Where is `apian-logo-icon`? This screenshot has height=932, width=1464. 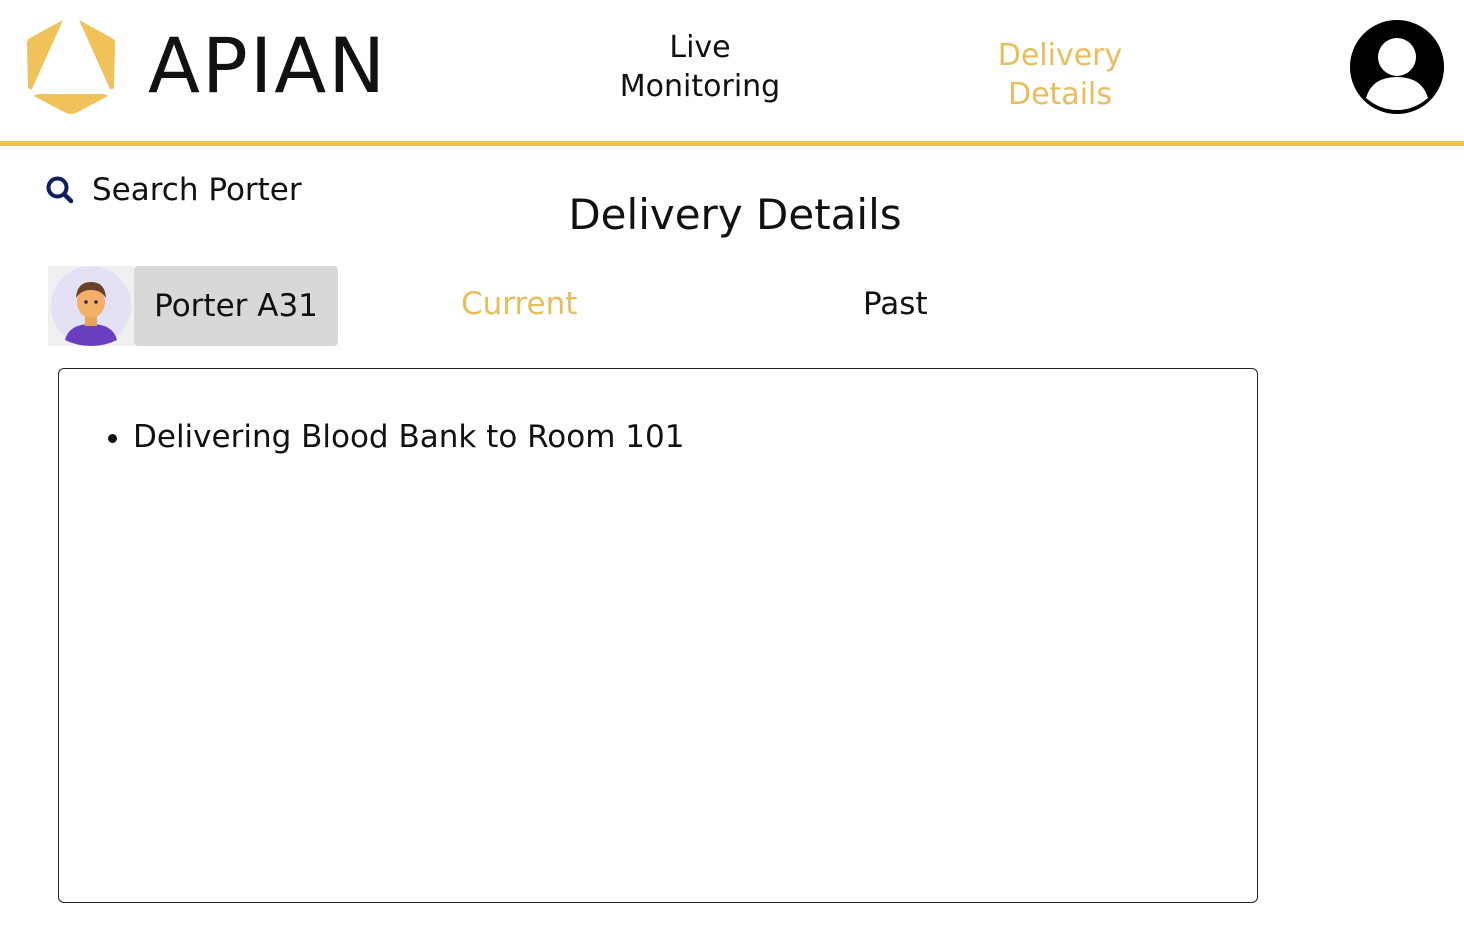
apian-logo-icon is located at coordinates (71, 66).